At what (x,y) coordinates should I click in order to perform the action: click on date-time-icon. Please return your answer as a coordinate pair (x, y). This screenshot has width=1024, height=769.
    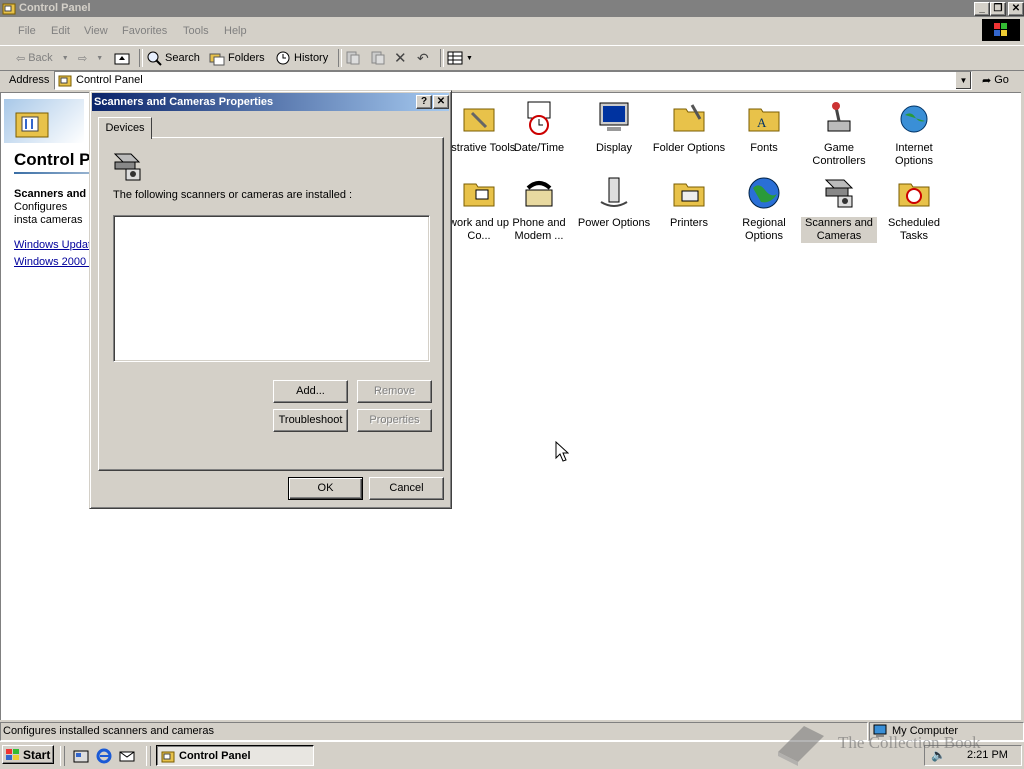
    Looking at the image, I should click on (539, 118).